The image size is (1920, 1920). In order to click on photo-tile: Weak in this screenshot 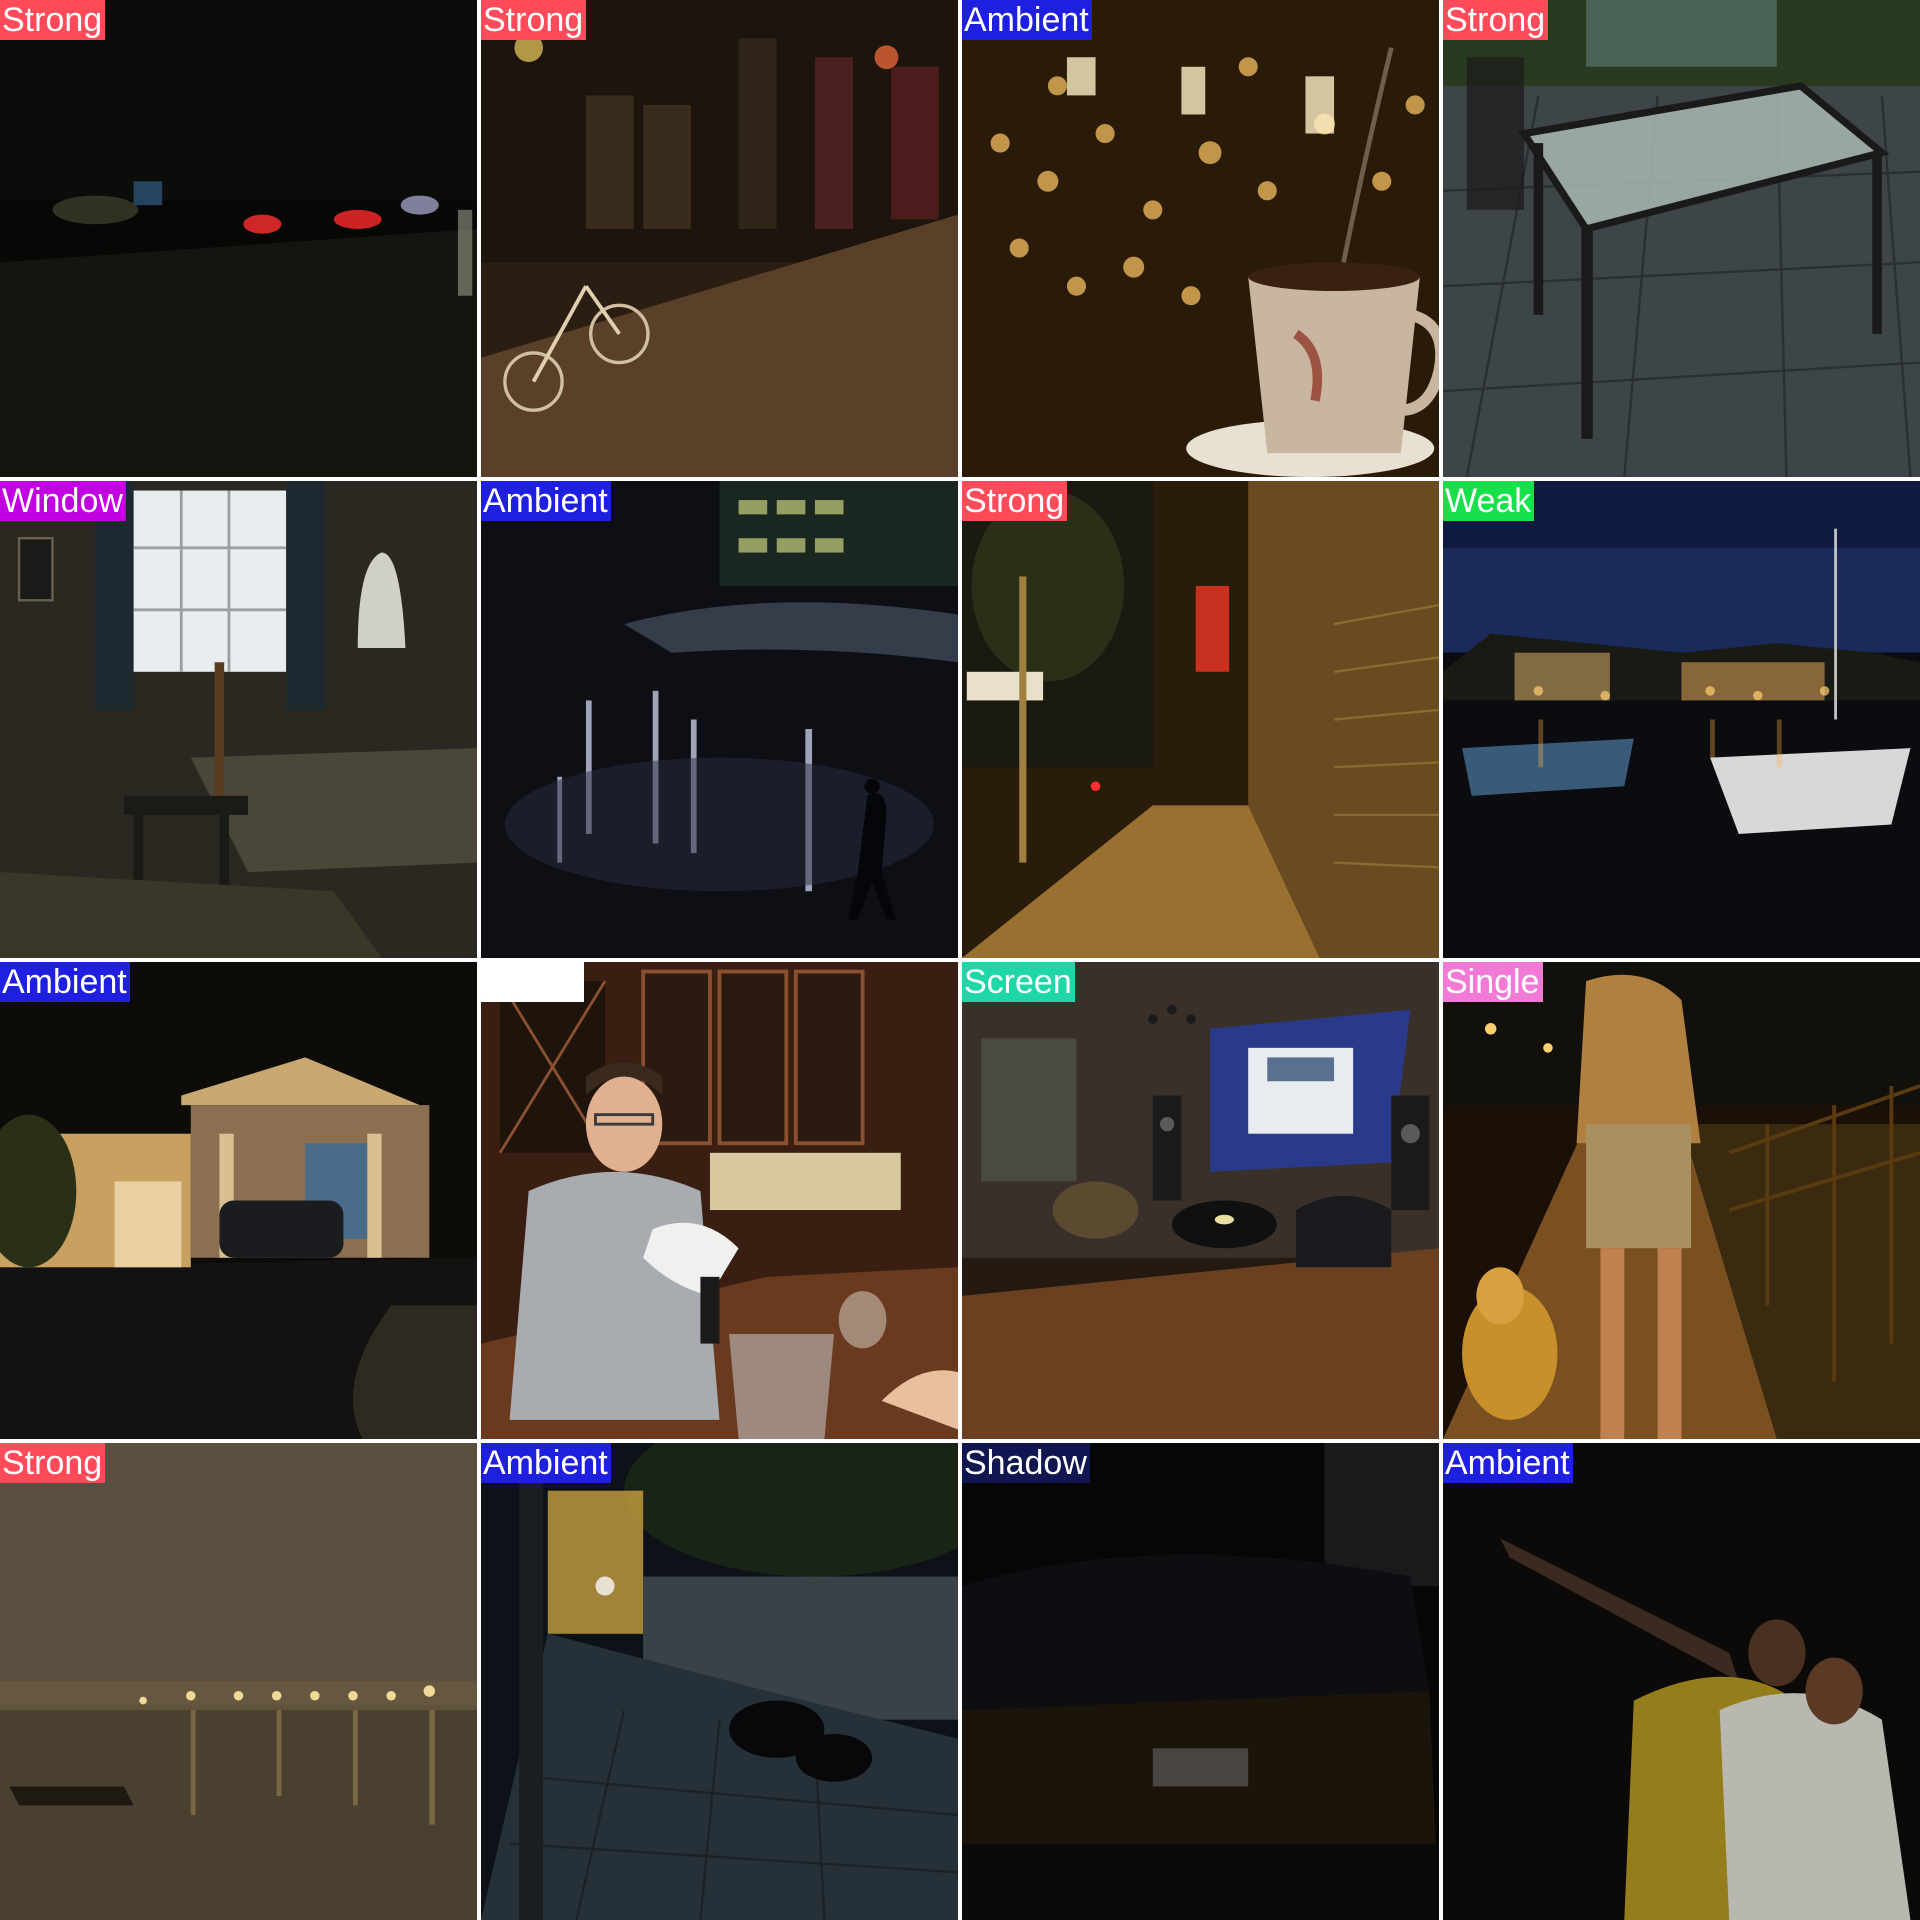, I will do `click(1681, 719)`.